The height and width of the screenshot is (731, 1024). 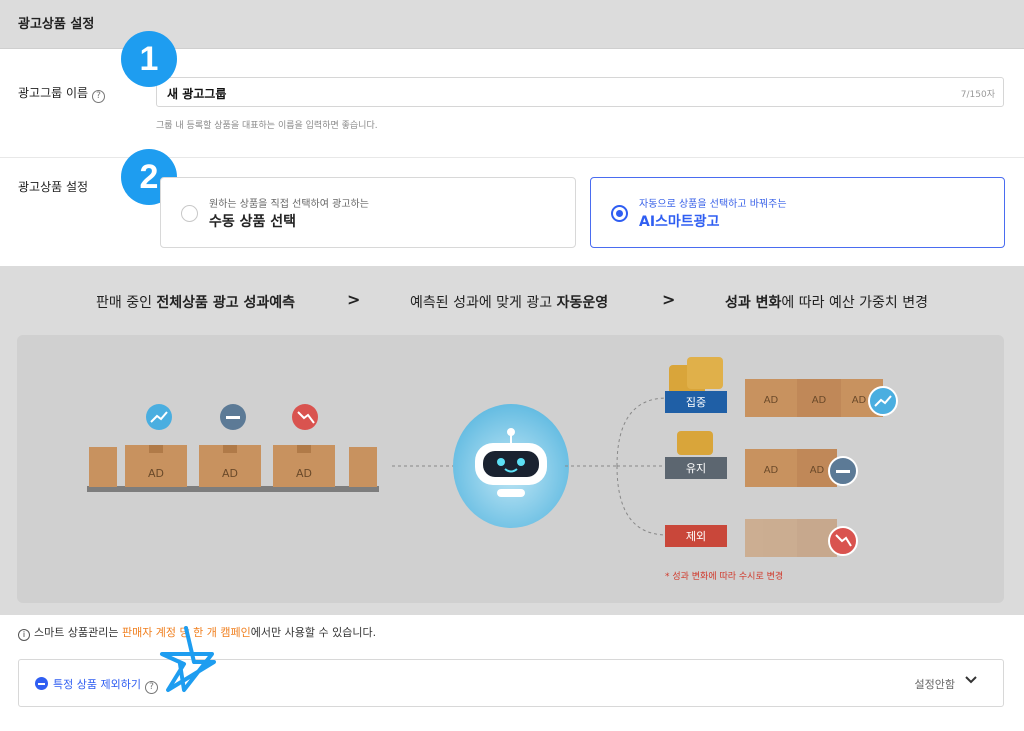 I want to click on ad-box-row-focus: AD AD AD, so click(x=821, y=398).